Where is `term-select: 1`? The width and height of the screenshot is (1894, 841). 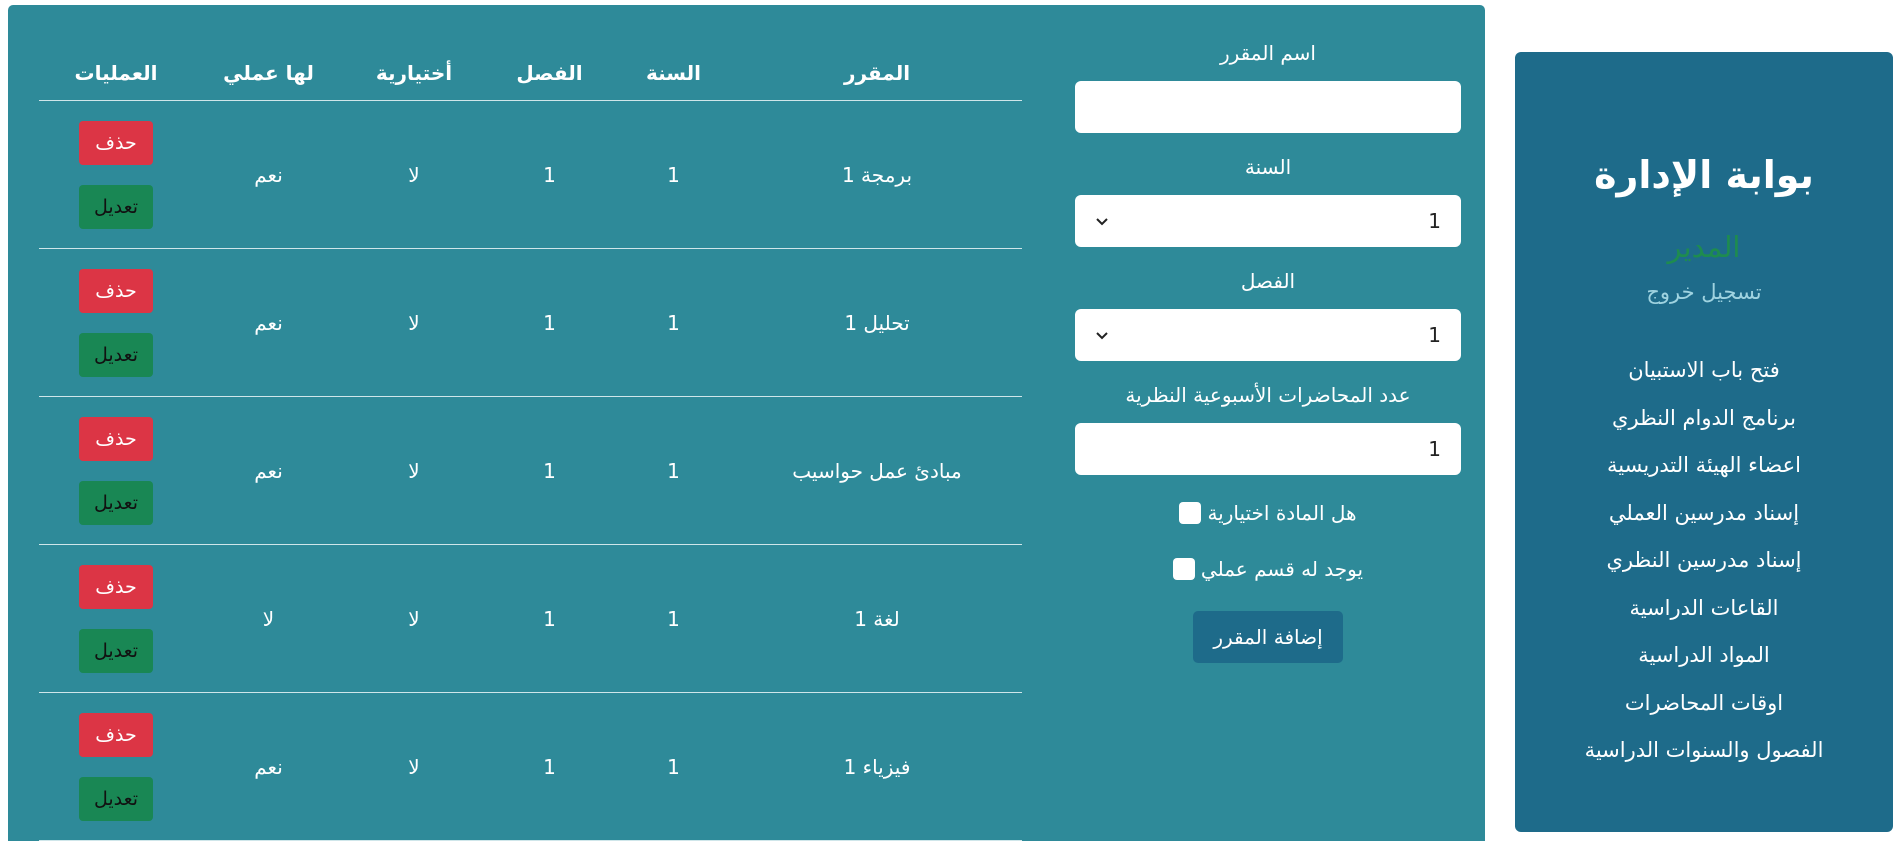 term-select: 1 is located at coordinates (1268, 335).